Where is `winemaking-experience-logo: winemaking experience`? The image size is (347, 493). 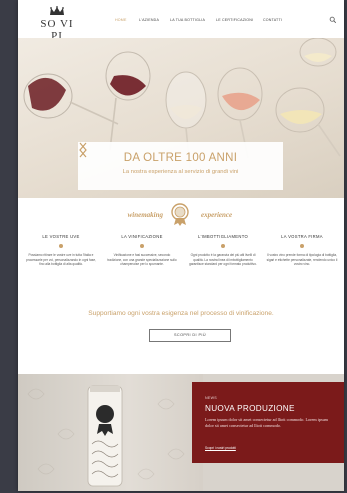 winemaking-experience-logo: winemaking experience is located at coordinates (181, 215).